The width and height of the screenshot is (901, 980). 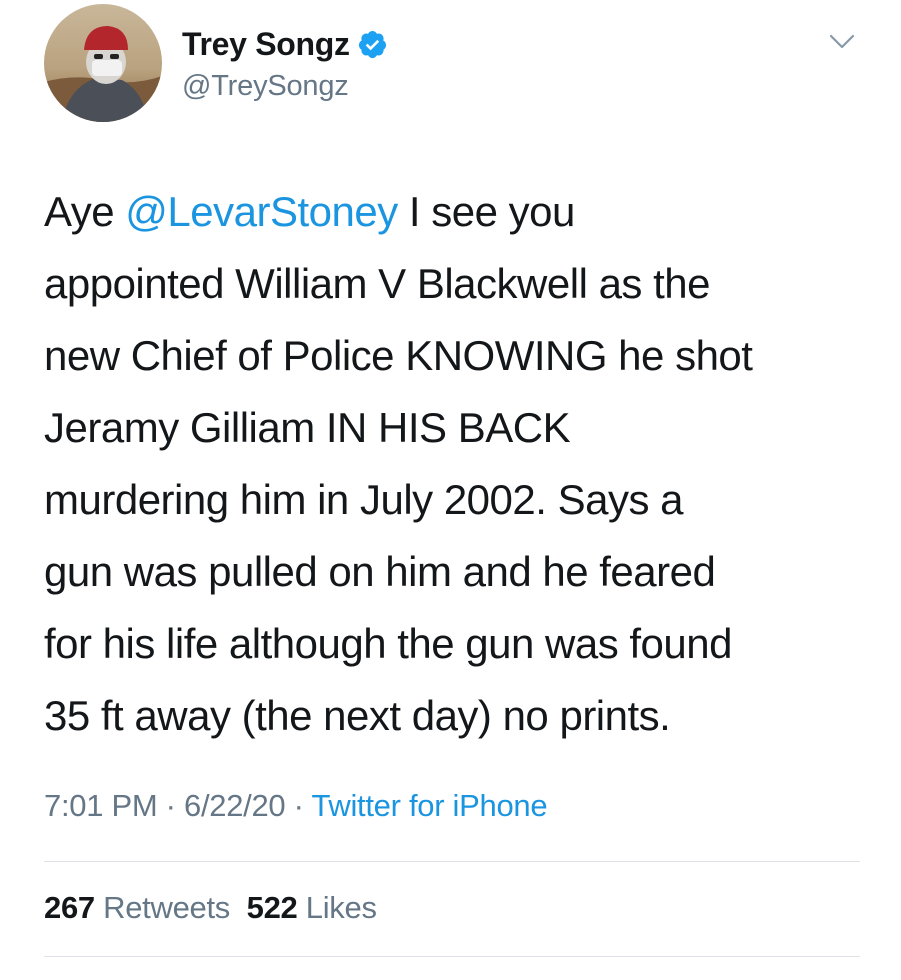 I want to click on user-names: Trey Songz @TreySongz, so click(x=285, y=63).